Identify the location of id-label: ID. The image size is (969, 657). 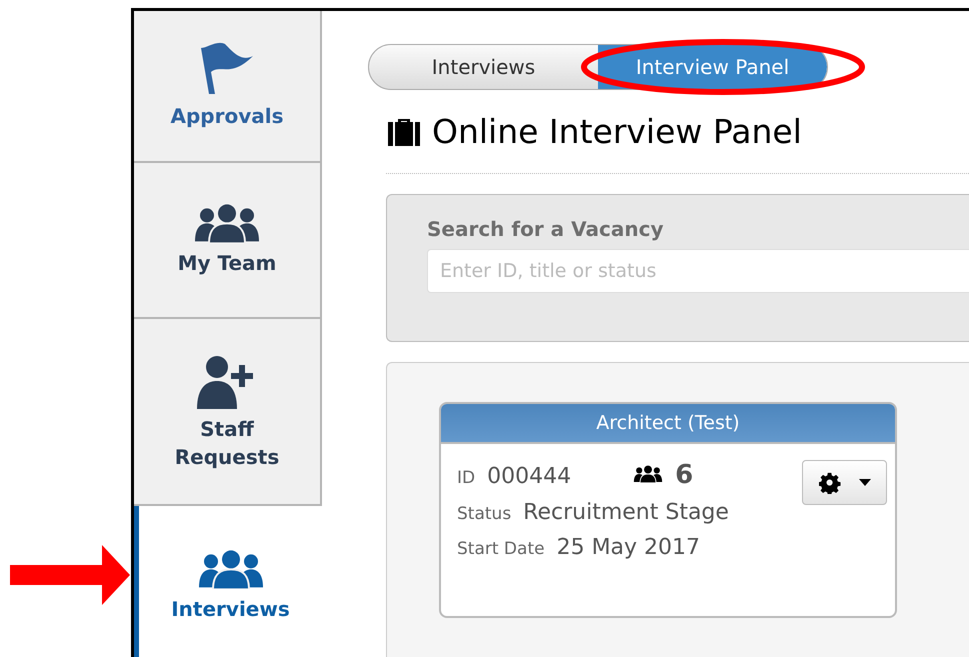
(466, 478).